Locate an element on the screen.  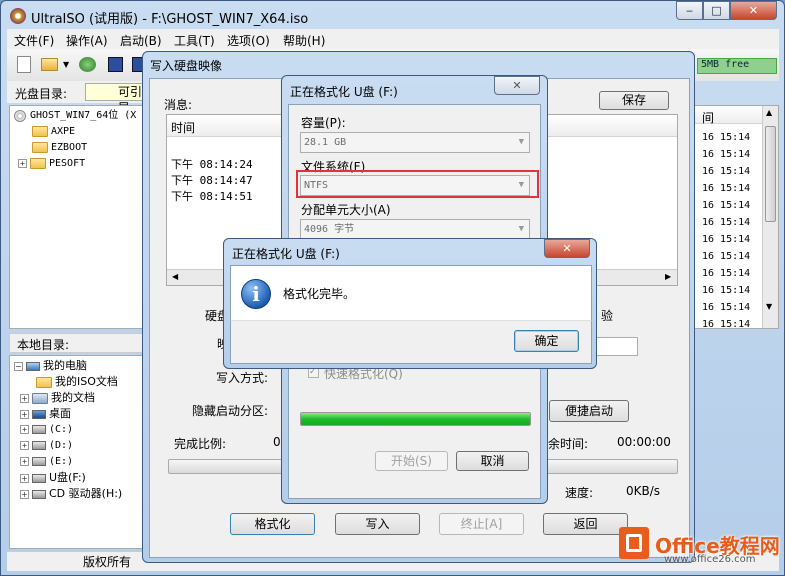
save-icon is located at coordinates (115, 64).